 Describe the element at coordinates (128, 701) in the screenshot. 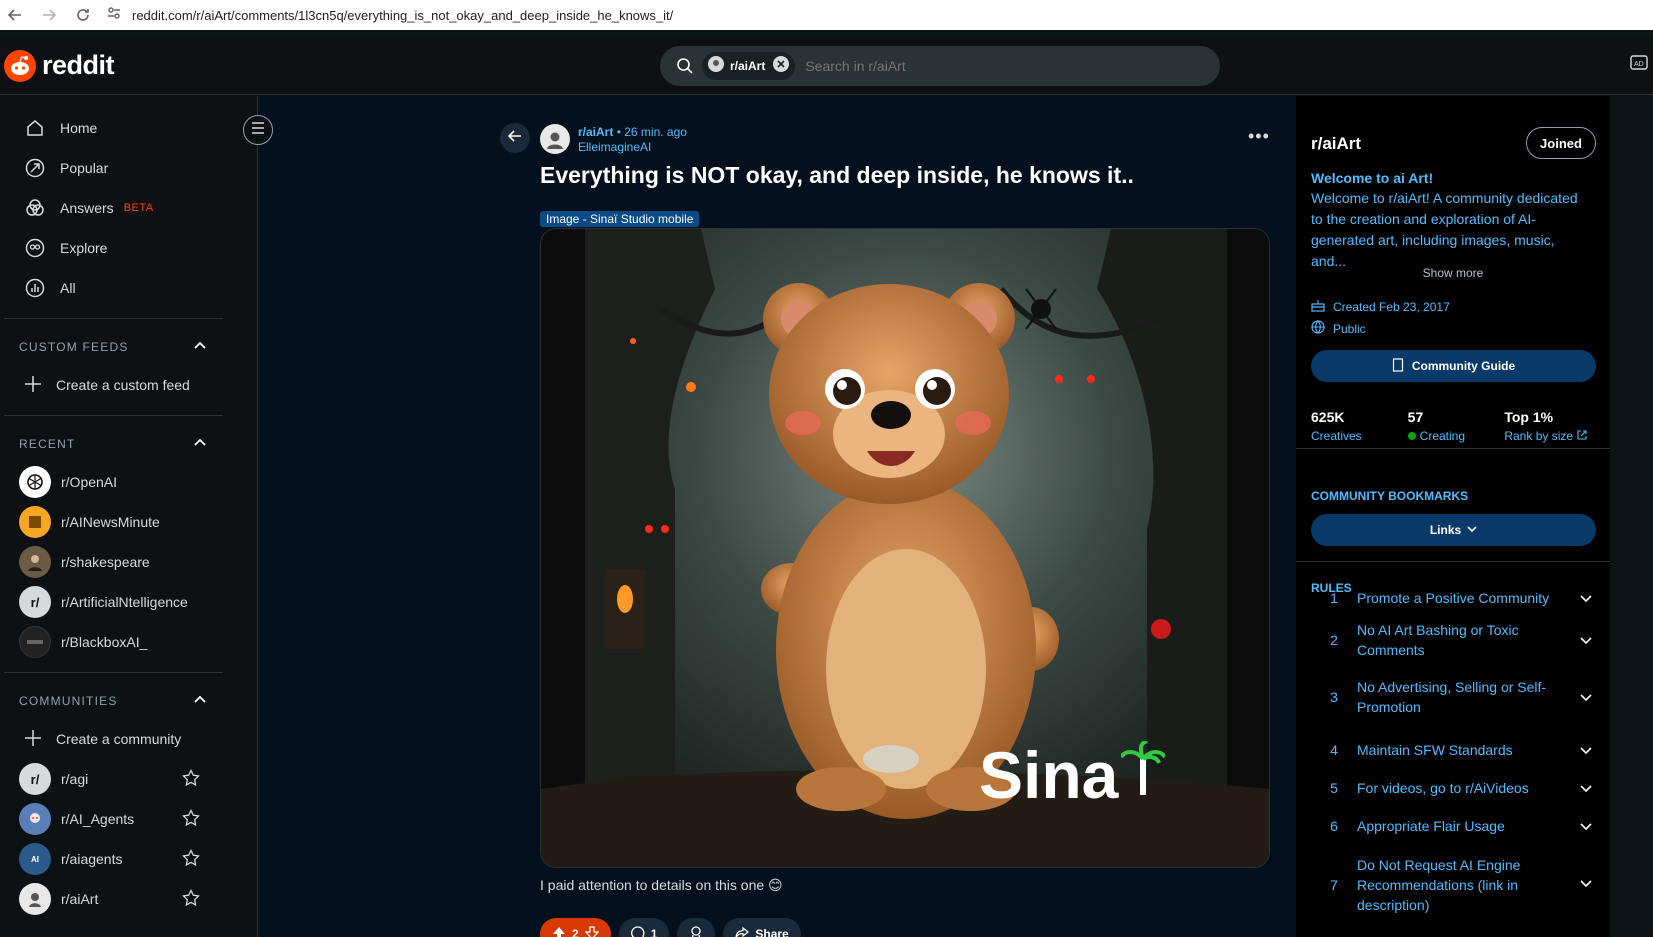

I see `communities-header: COMMUNITIES` at that location.